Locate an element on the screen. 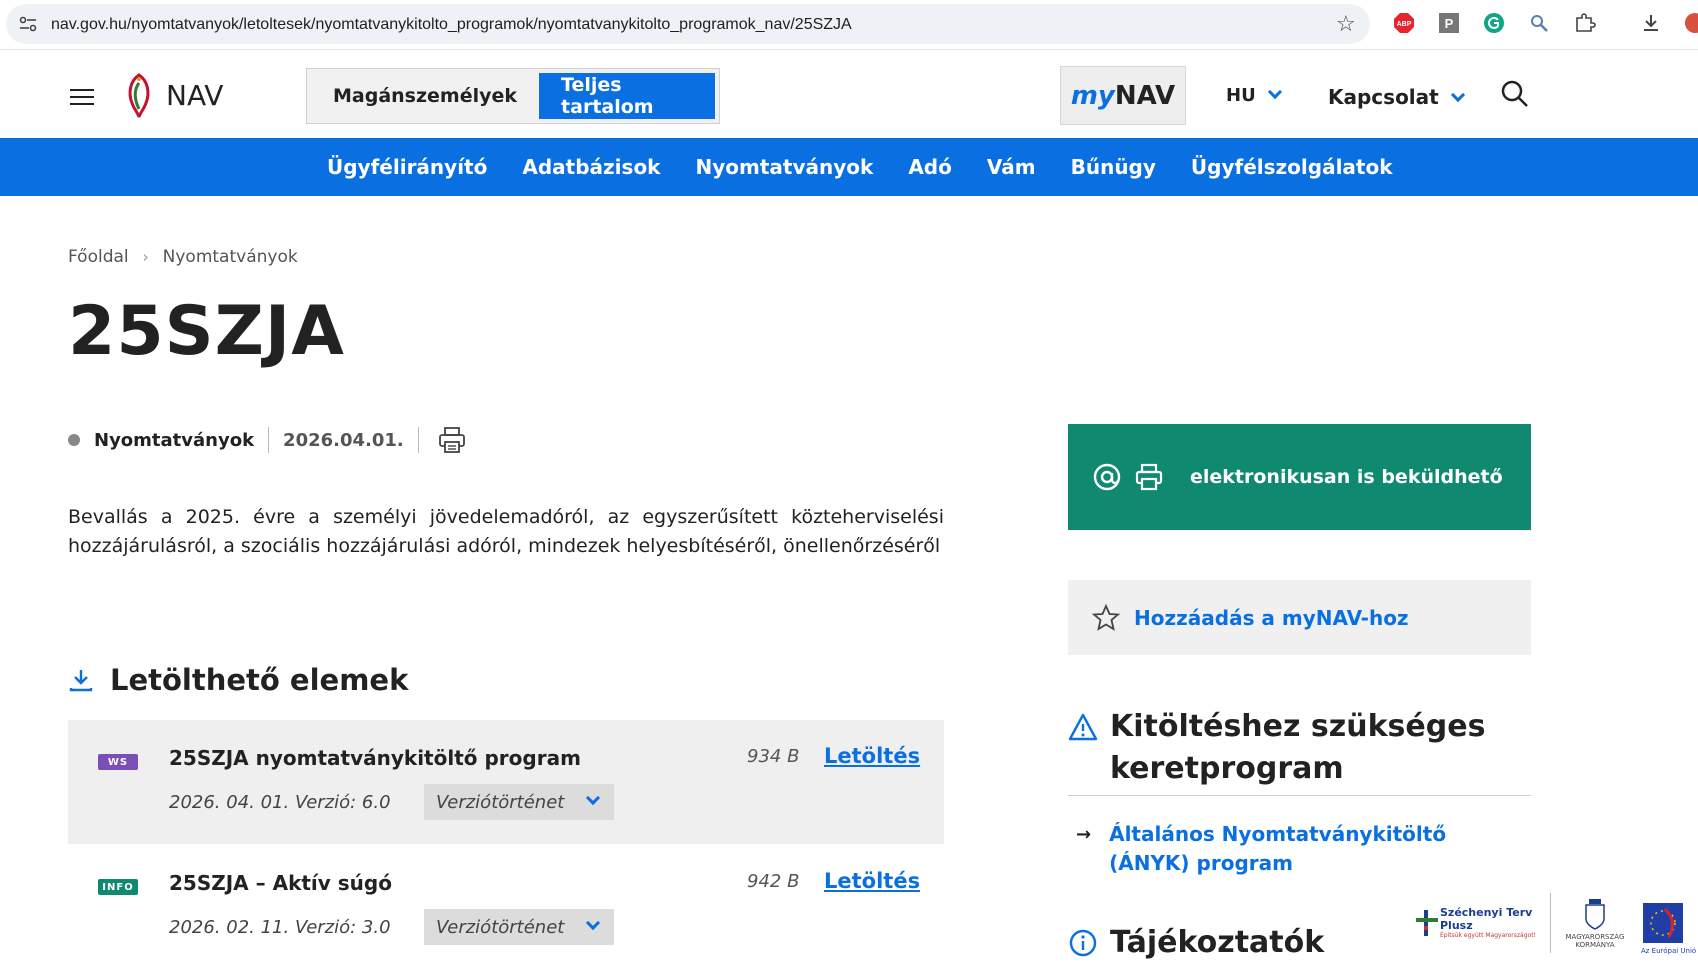  p-label: P is located at coordinates (1449, 23).